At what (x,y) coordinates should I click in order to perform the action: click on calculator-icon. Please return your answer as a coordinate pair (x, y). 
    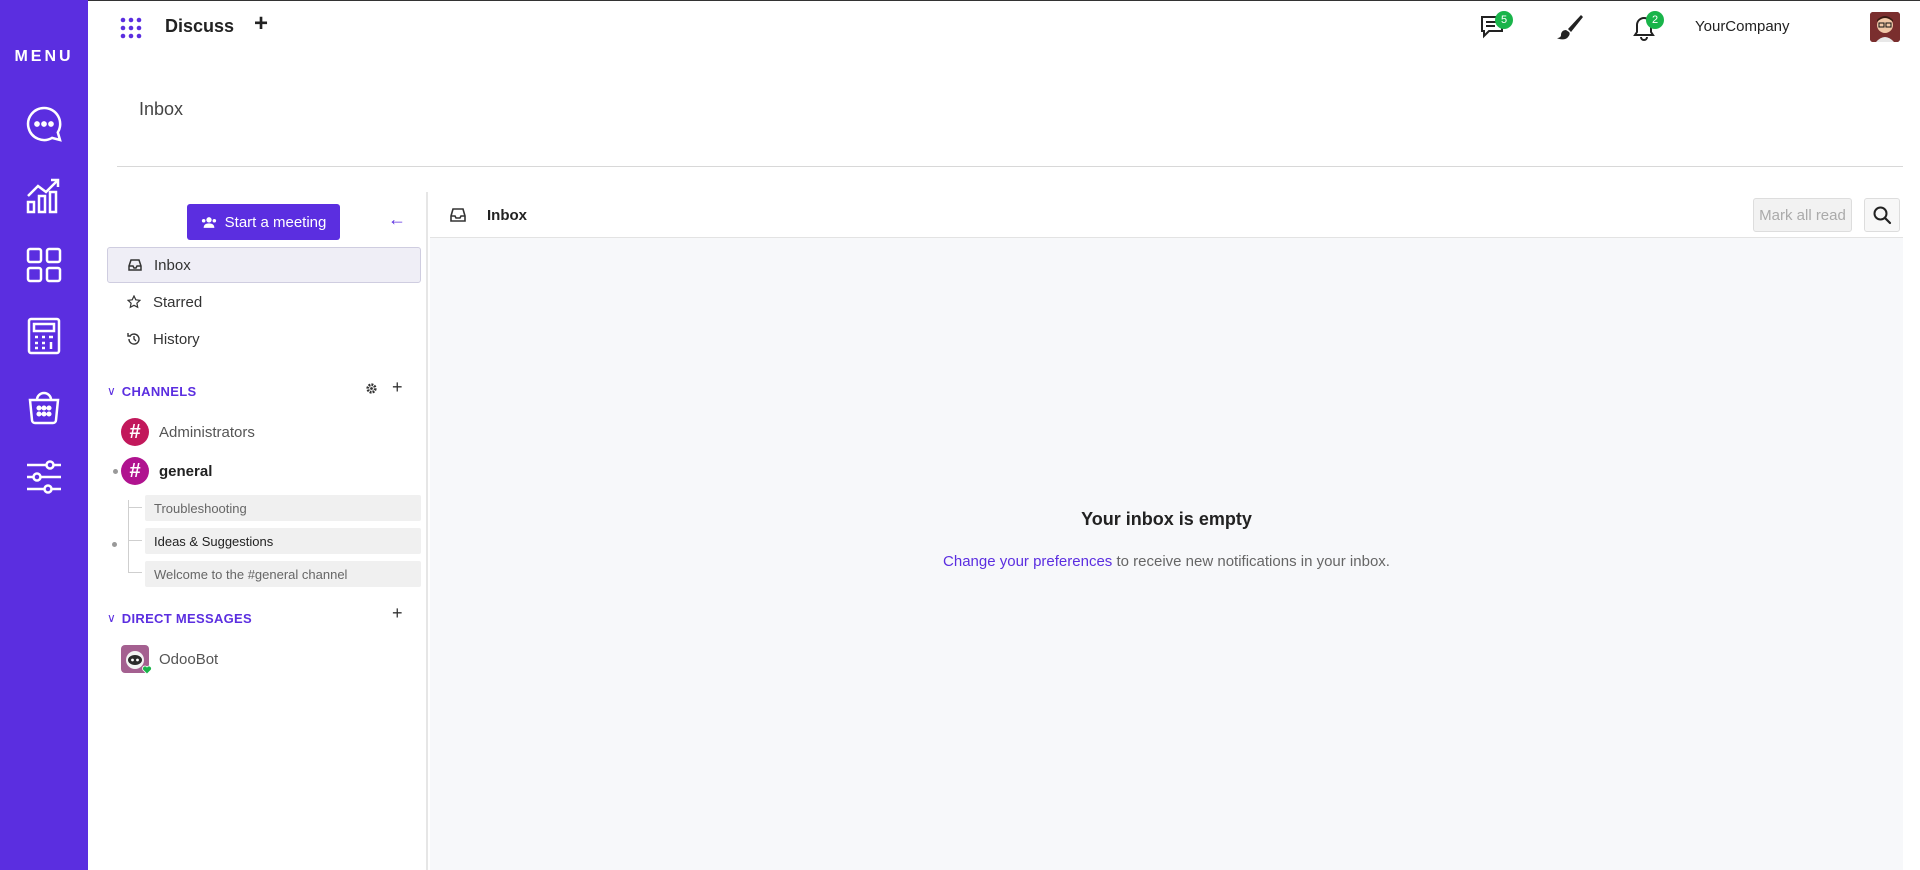
    Looking at the image, I should click on (44, 336).